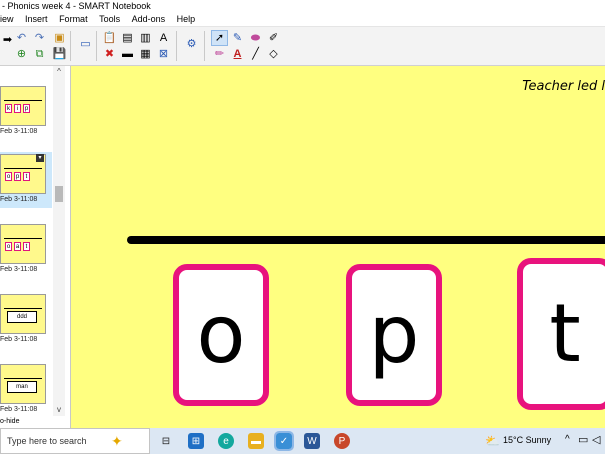  What do you see at coordinates (117, 441) in the screenshot?
I see `search-highlight-icon: ✦` at bounding box center [117, 441].